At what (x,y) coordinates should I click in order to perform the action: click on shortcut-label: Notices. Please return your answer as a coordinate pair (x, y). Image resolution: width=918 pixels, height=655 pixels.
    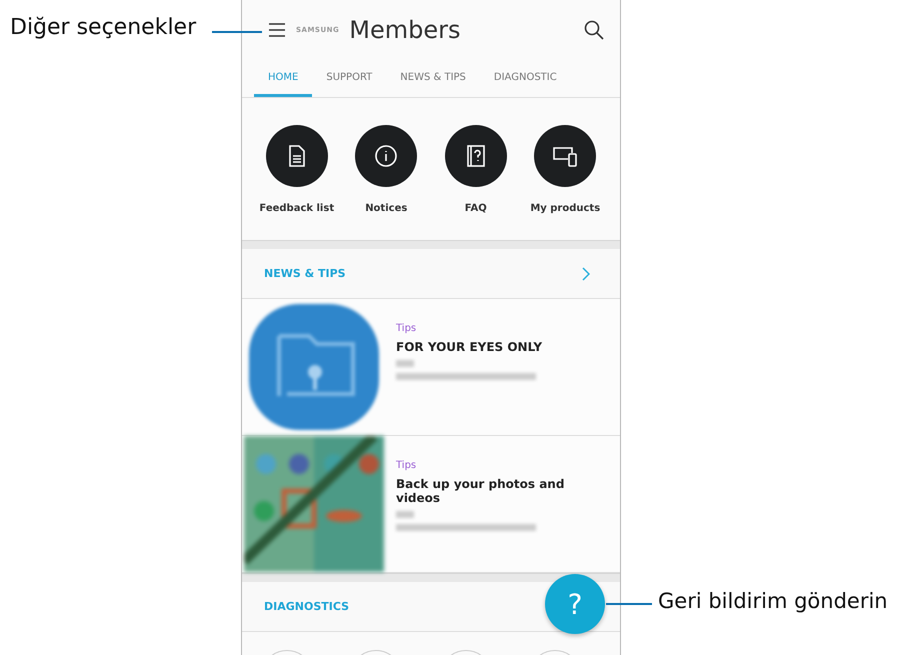
    Looking at the image, I should click on (386, 208).